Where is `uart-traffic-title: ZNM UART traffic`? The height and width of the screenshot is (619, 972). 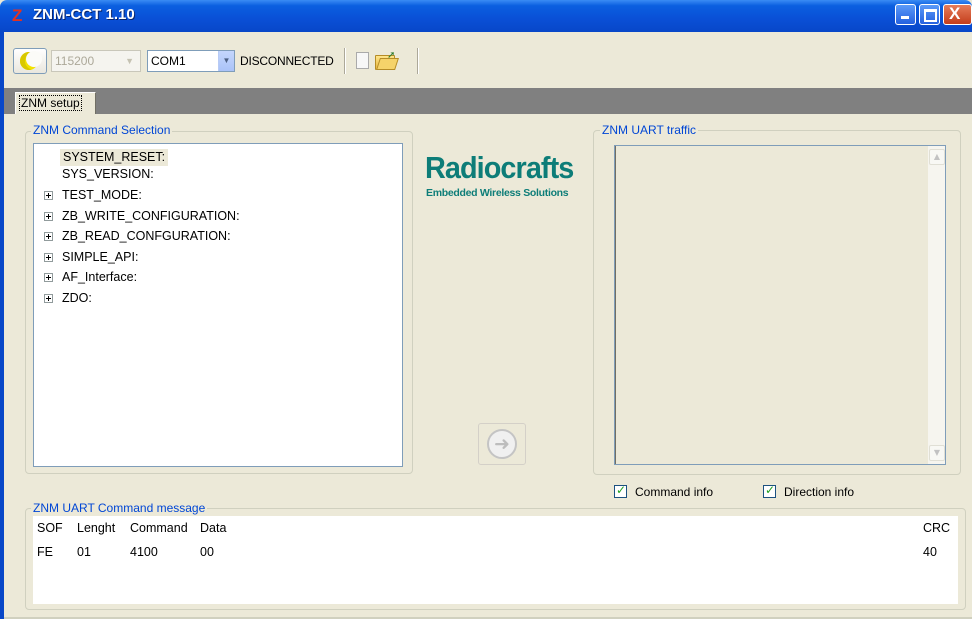
uart-traffic-title: ZNM UART traffic is located at coordinates (649, 130).